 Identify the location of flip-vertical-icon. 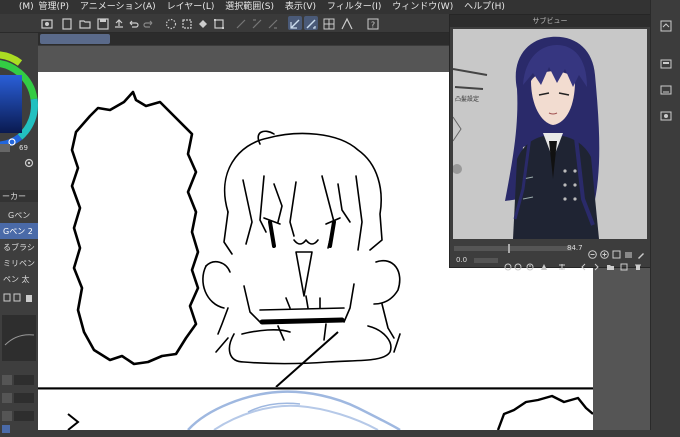
(562, 263).